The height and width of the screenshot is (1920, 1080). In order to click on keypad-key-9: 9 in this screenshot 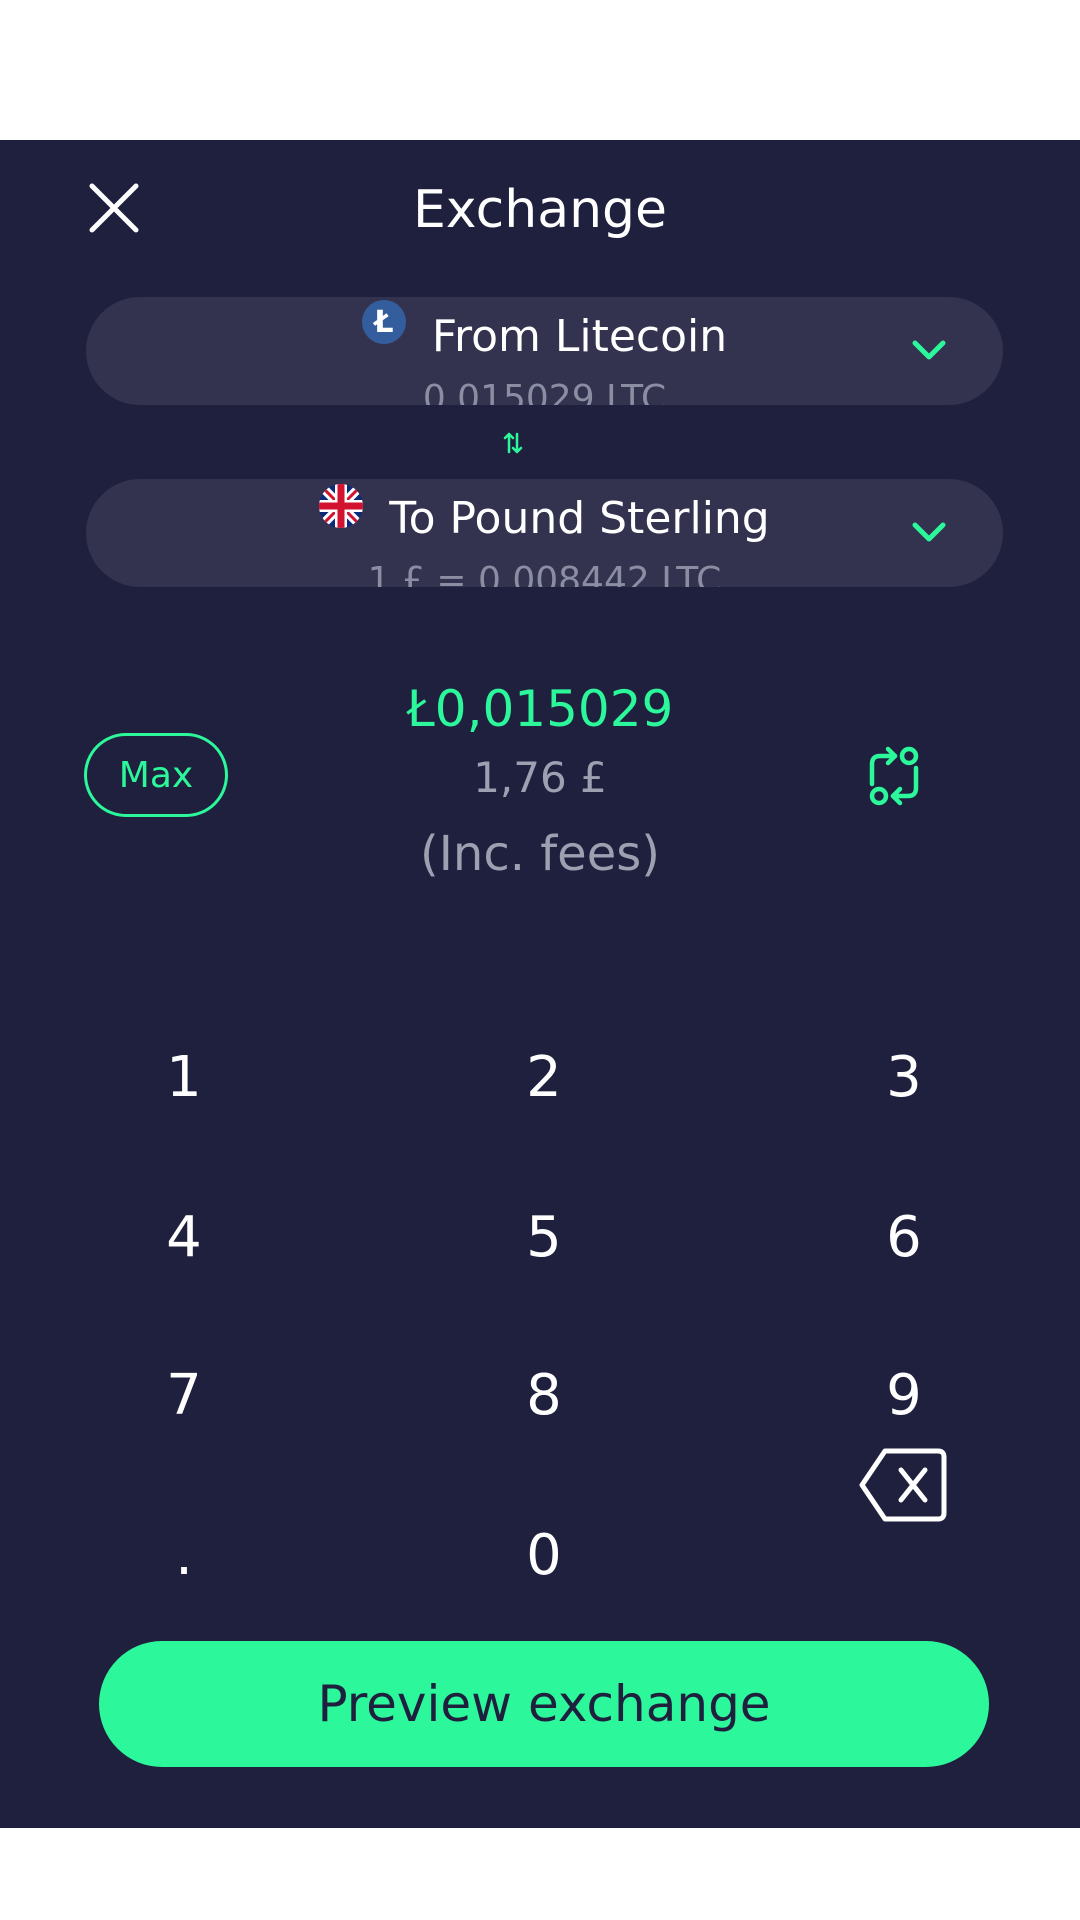, I will do `click(904, 1395)`.